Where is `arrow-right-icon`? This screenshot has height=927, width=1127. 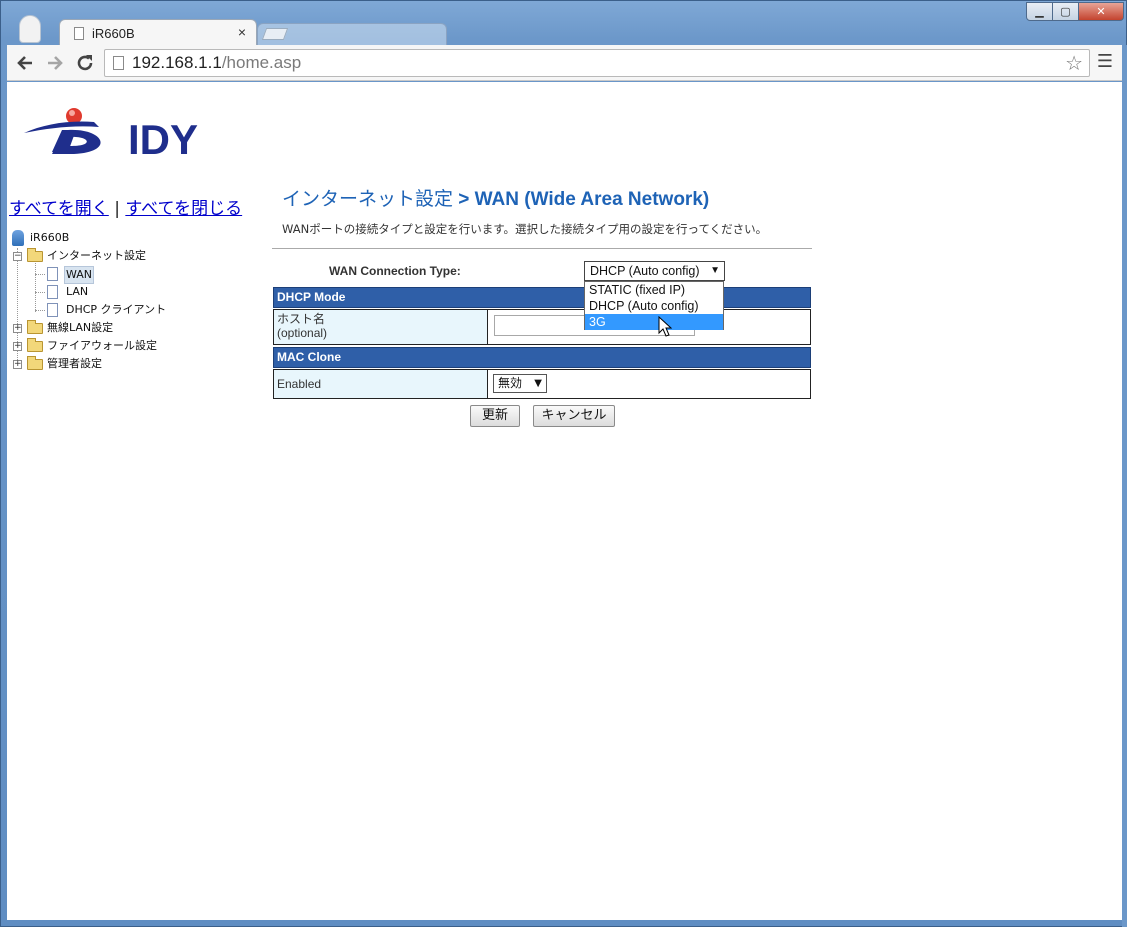 arrow-right-icon is located at coordinates (55, 63).